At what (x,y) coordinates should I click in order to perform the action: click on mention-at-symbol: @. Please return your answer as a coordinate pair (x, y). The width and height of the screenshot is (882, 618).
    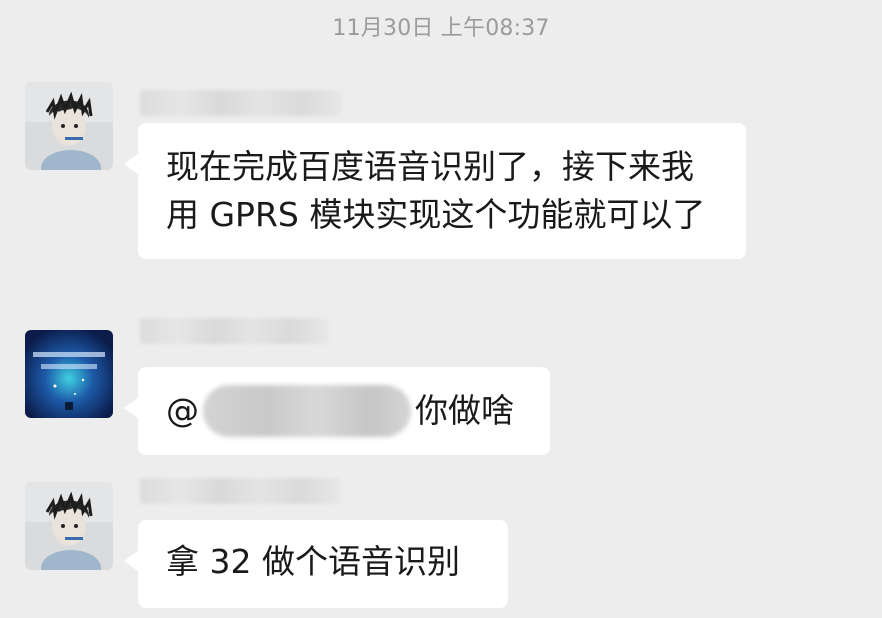
    Looking at the image, I should click on (182, 410).